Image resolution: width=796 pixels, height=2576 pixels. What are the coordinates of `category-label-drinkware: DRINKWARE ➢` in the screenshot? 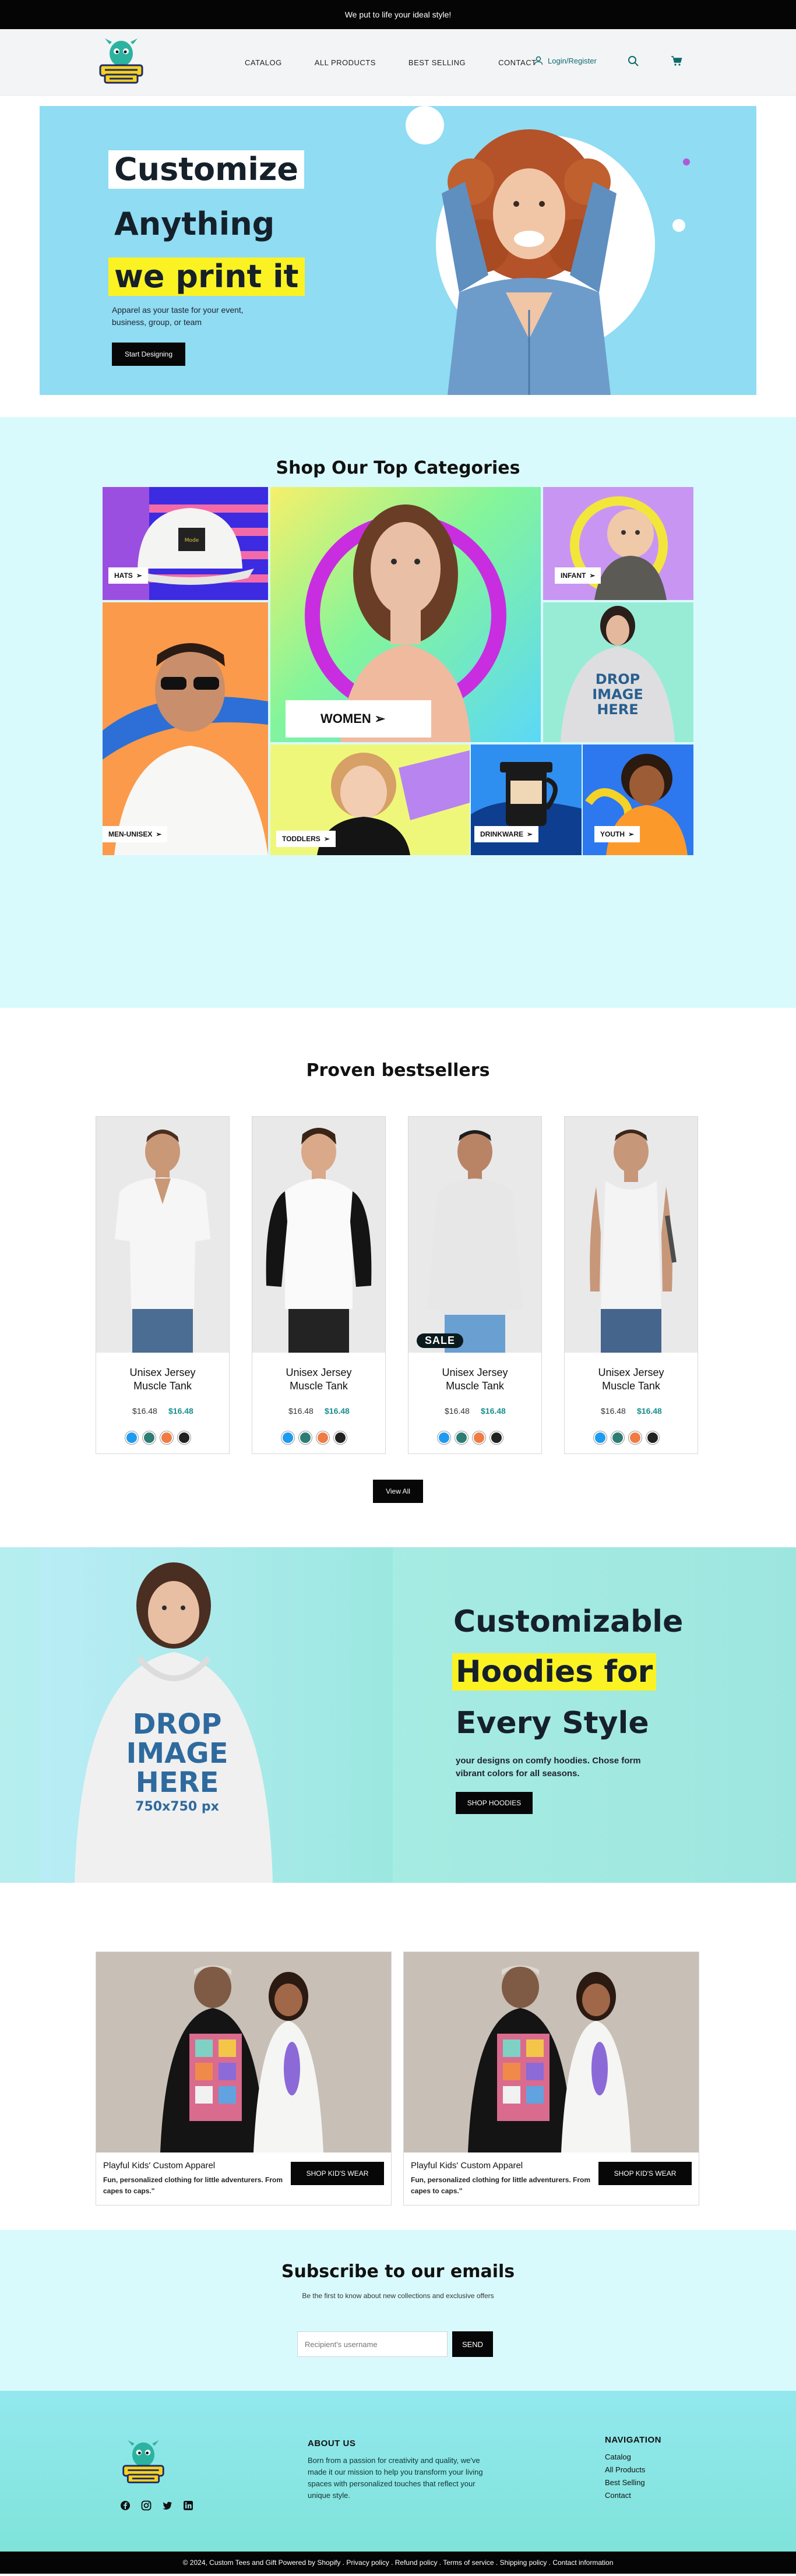 It's located at (506, 834).